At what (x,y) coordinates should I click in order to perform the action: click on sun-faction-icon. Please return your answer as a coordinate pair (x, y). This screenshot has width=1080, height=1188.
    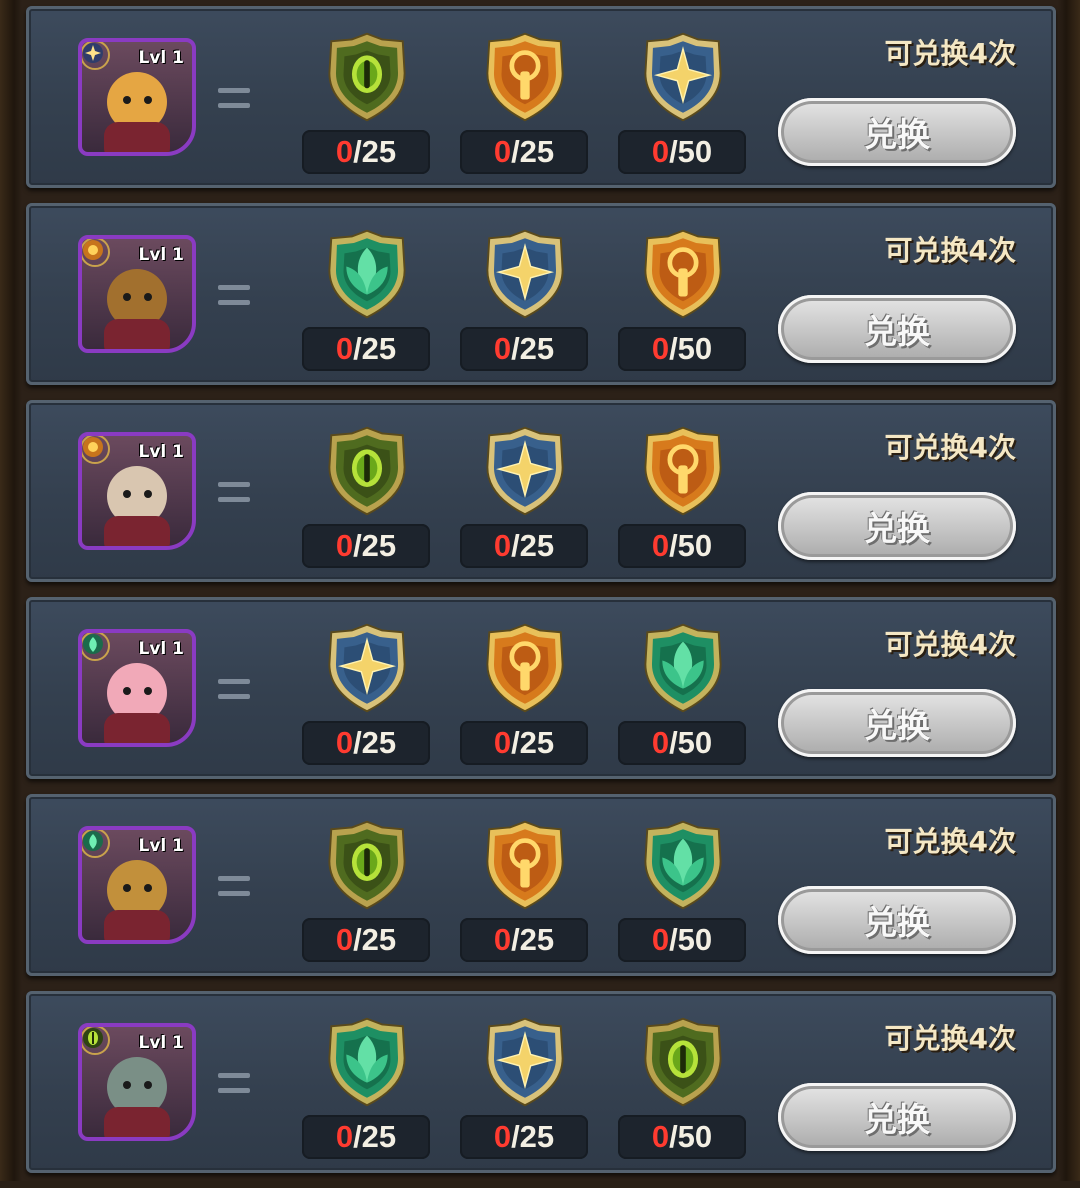
    Looking at the image, I should click on (96, 253).